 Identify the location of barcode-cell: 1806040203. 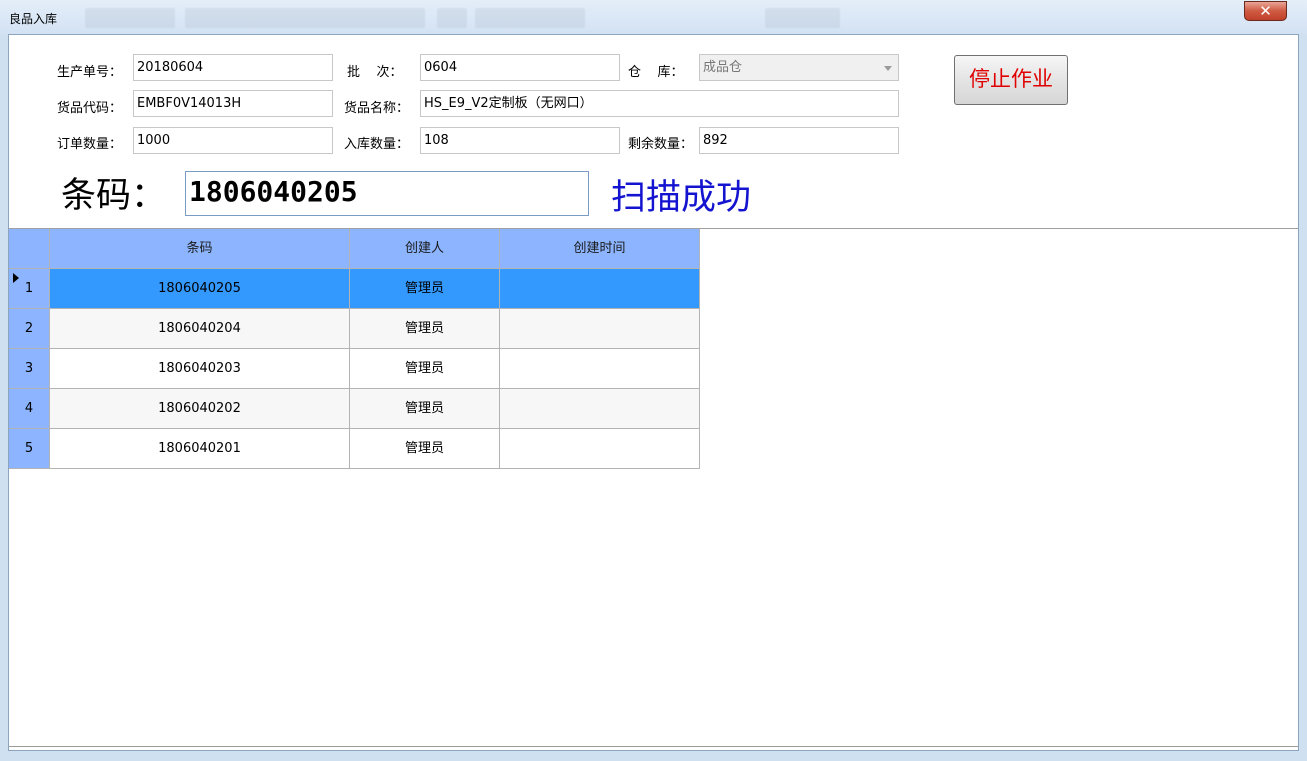
(200, 369).